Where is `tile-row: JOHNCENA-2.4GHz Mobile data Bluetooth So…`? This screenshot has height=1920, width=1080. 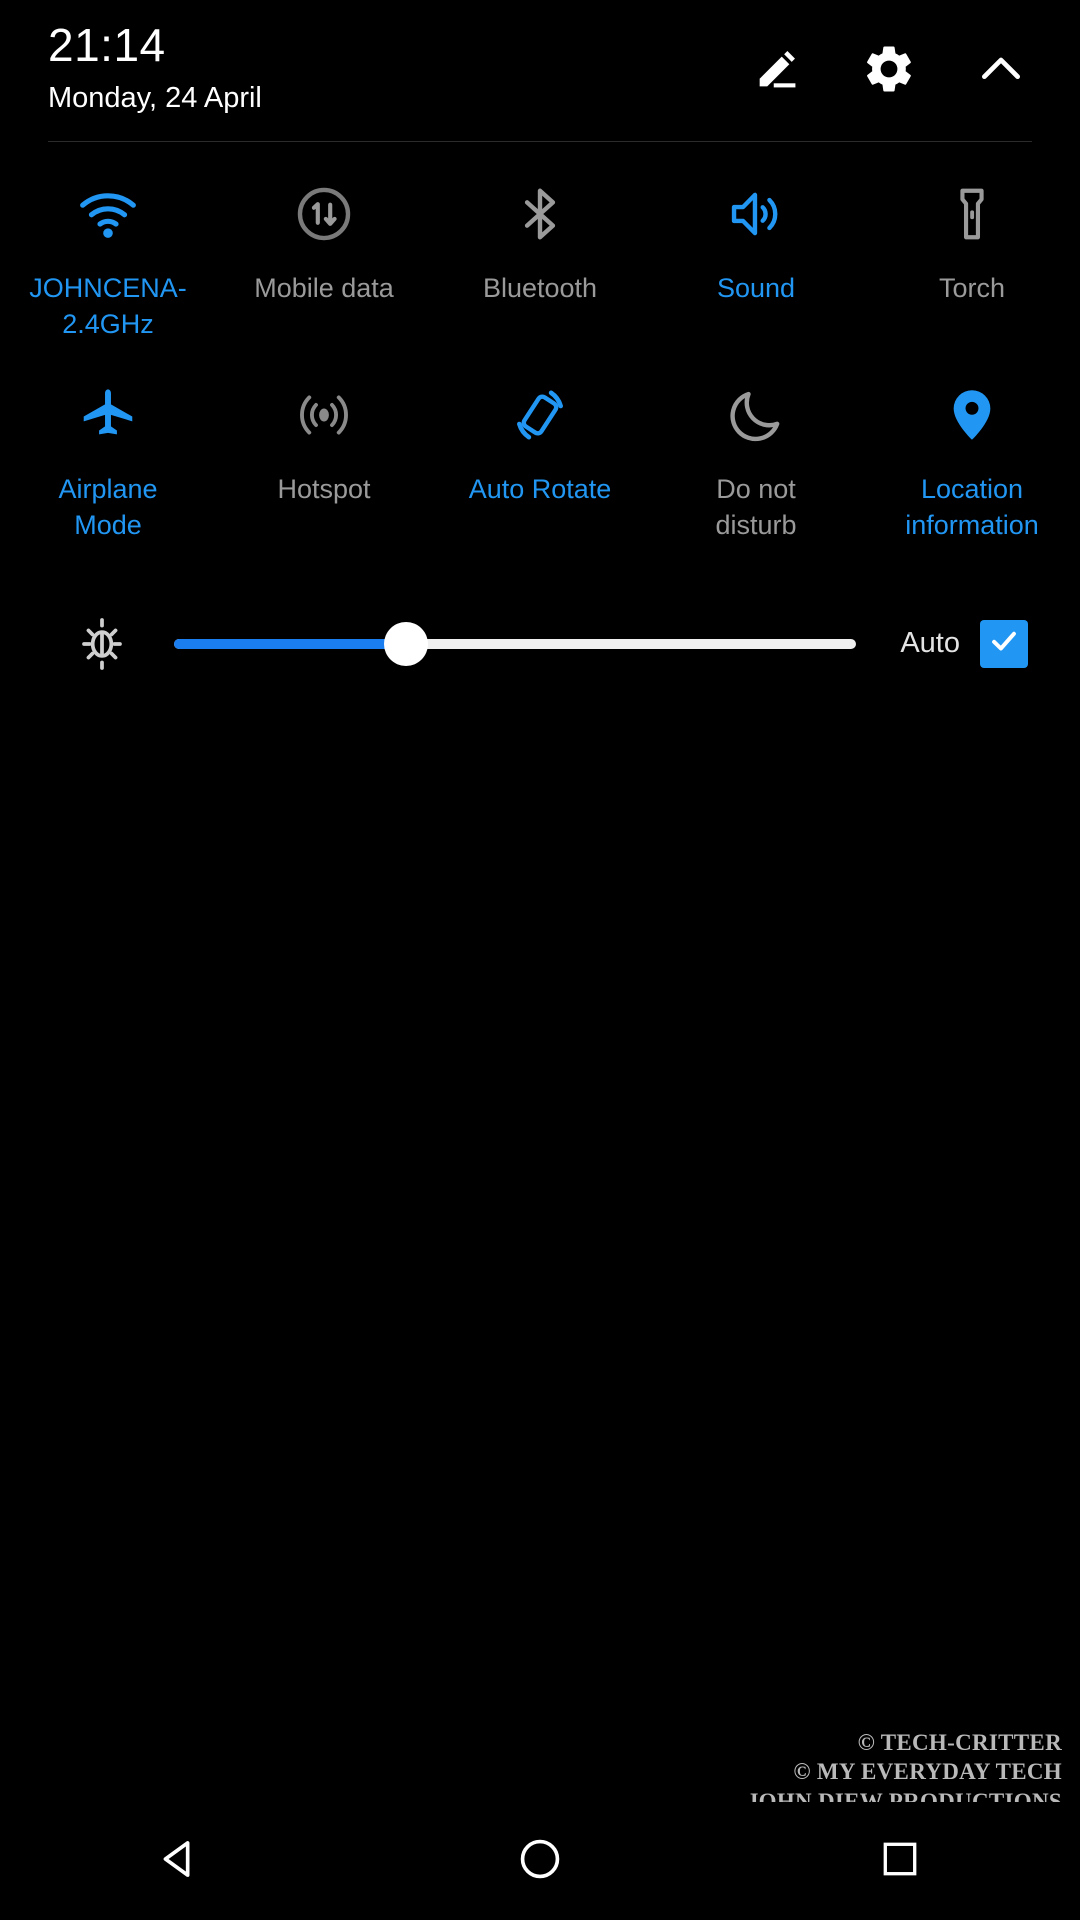
tile-row: JOHNCENA-2.4GHz Mobile data Bluetooth So… is located at coordinates (540, 265).